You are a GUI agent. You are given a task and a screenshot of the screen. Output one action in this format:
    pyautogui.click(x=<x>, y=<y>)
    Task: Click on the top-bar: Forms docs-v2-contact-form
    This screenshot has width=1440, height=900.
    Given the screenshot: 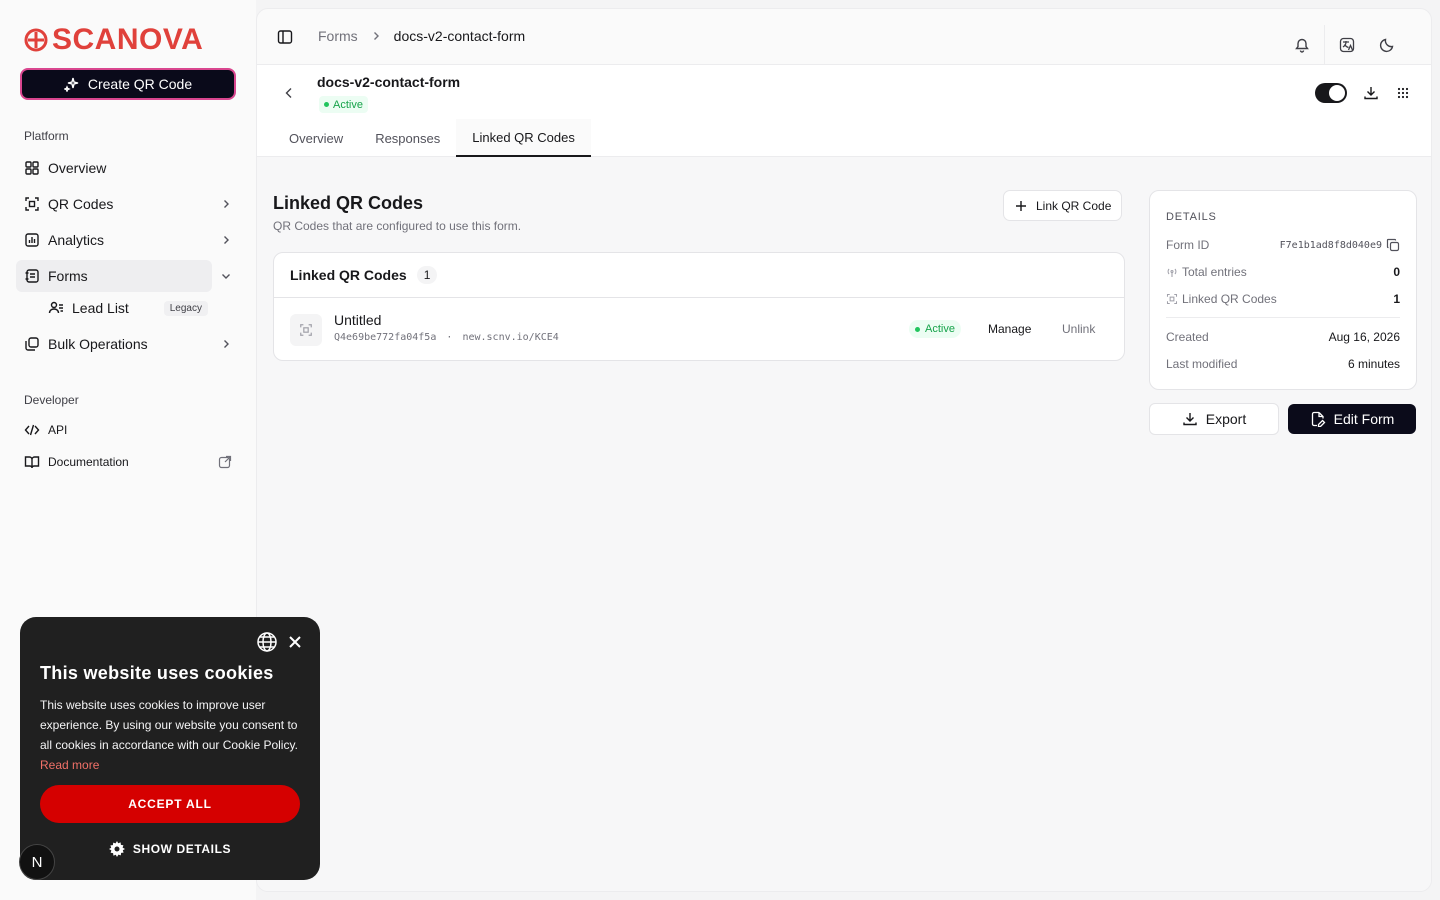 What is the action you would take?
    pyautogui.click(x=844, y=37)
    